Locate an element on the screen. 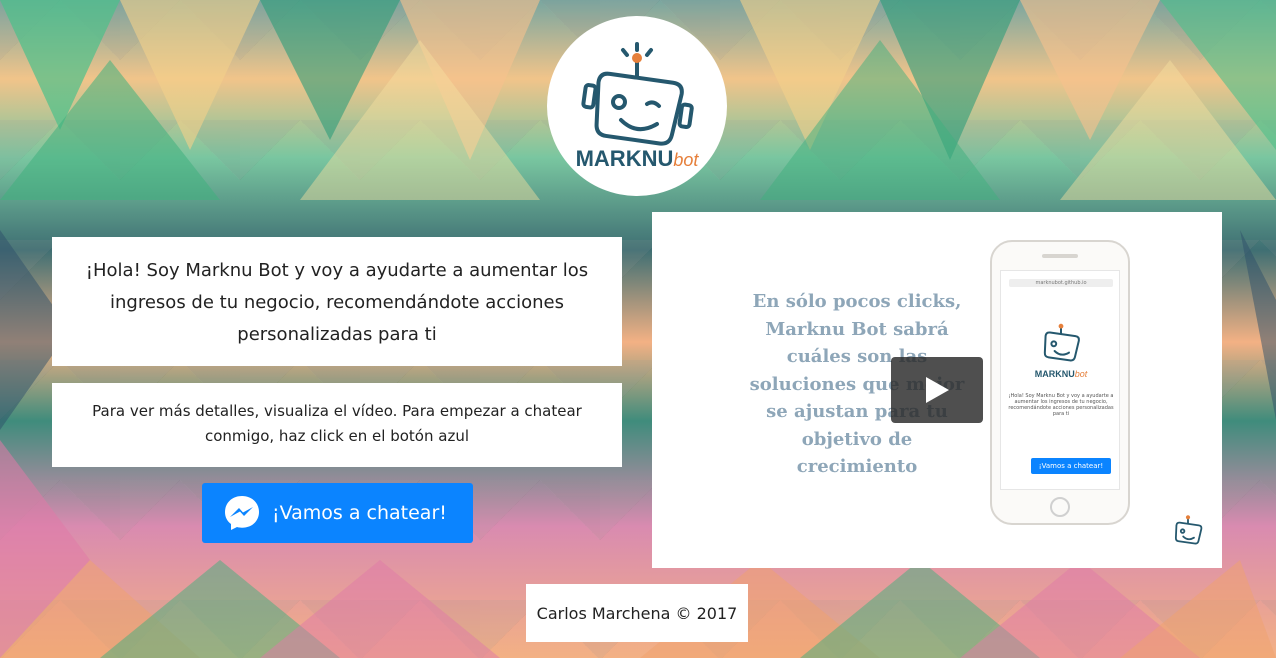 The image size is (1276, 658). robot-icon is located at coordinates (637, 94).